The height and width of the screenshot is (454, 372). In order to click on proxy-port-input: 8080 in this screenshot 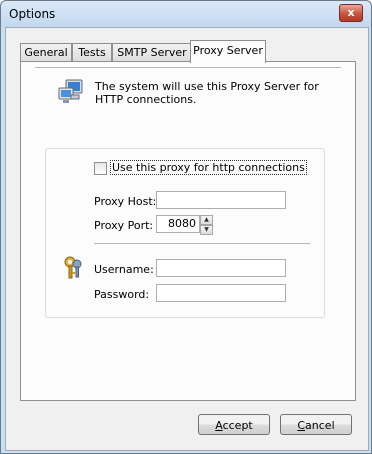, I will do `click(178, 224)`.